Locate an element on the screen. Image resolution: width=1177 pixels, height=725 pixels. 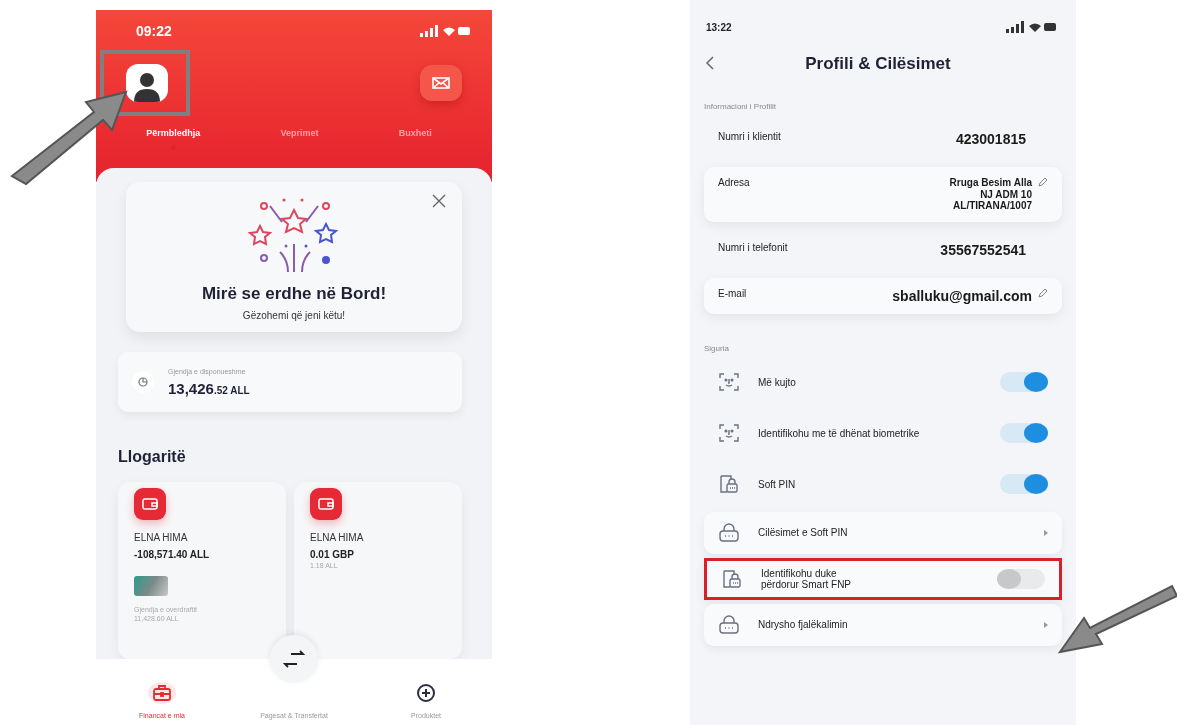
status-time: 09:22 is located at coordinates (154, 31).